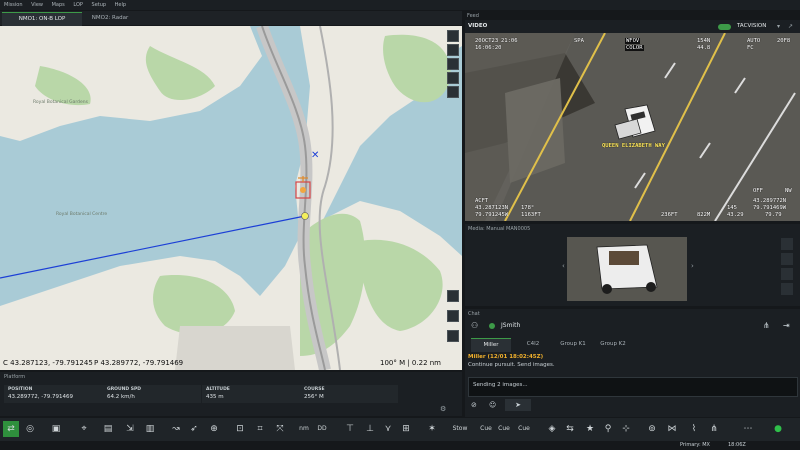 The image size is (800, 450). What do you see at coordinates (787, 244) in the screenshot?
I see `media-share-icon` at bounding box center [787, 244].